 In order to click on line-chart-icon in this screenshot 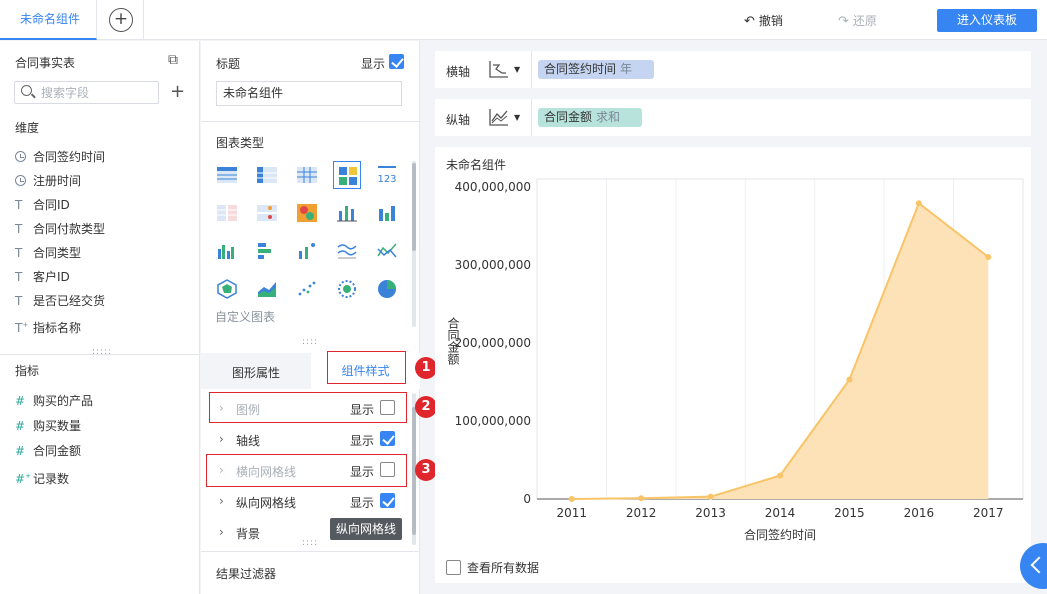, I will do `click(347, 251)`.